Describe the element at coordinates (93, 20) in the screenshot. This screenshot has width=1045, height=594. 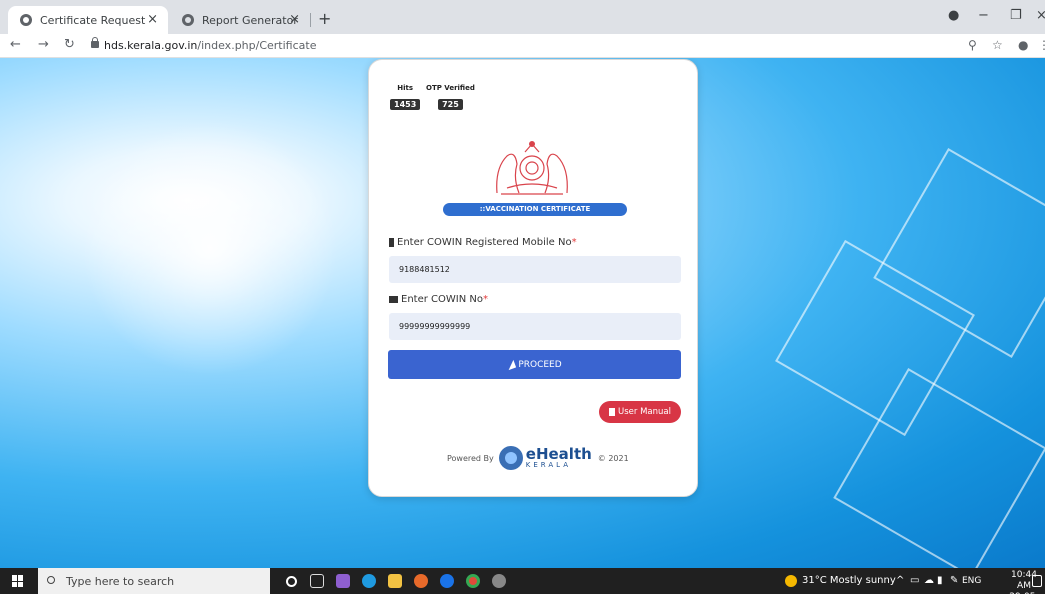
I see `tab-title: Certificate Request` at that location.